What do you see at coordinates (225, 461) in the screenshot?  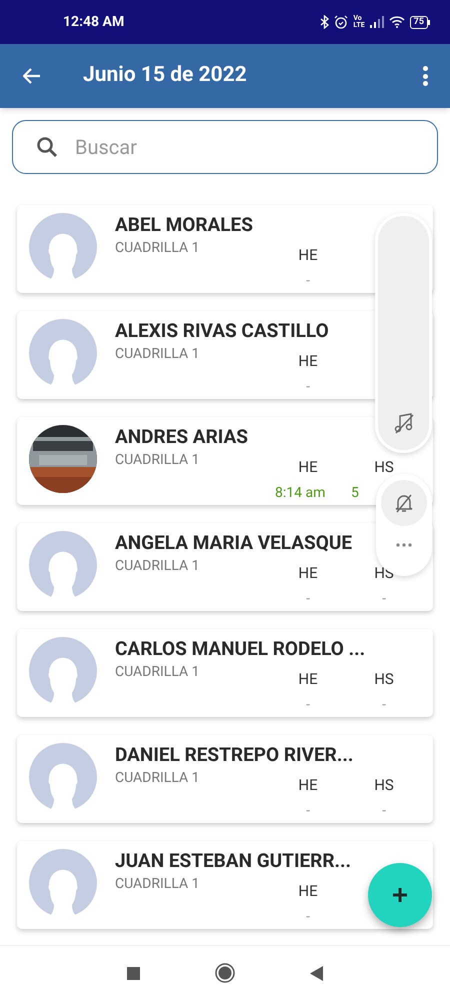 I see `worker-card: ANDRES ARIAS CUADRILLA 1 HE 8:14 am HS 5` at bounding box center [225, 461].